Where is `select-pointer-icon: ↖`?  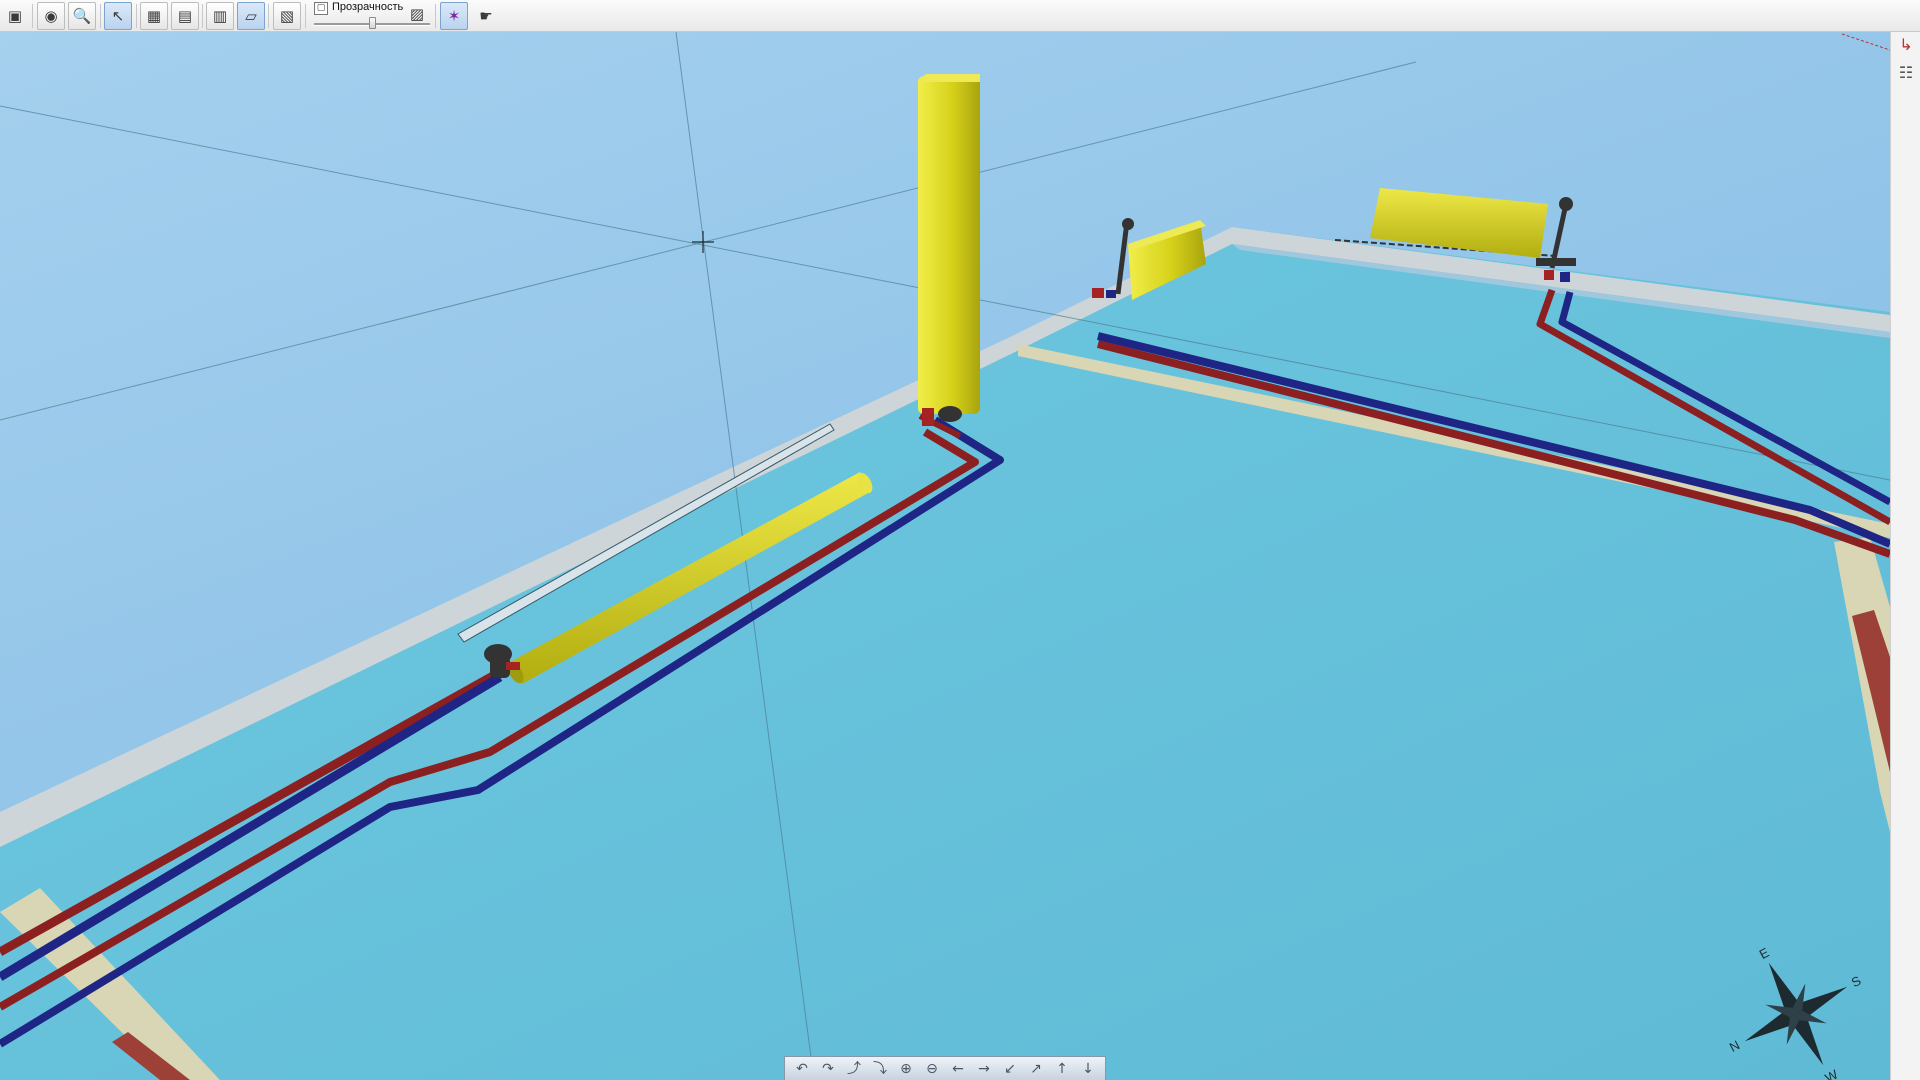
select-pointer-icon: ↖ is located at coordinates (118, 16).